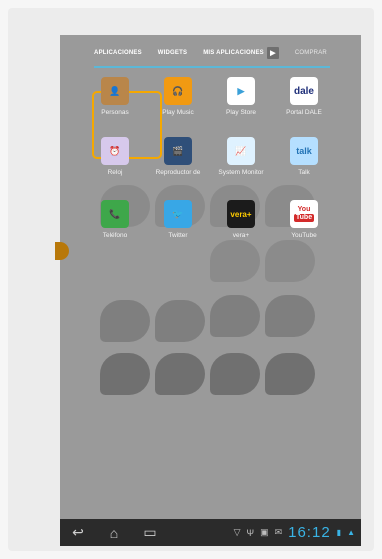 Image resolution: width=382 pixels, height=559 pixels. Describe the element at coordinates (304, 214) in the screenshot. I see `youtube-icon: You Tube` at that location.